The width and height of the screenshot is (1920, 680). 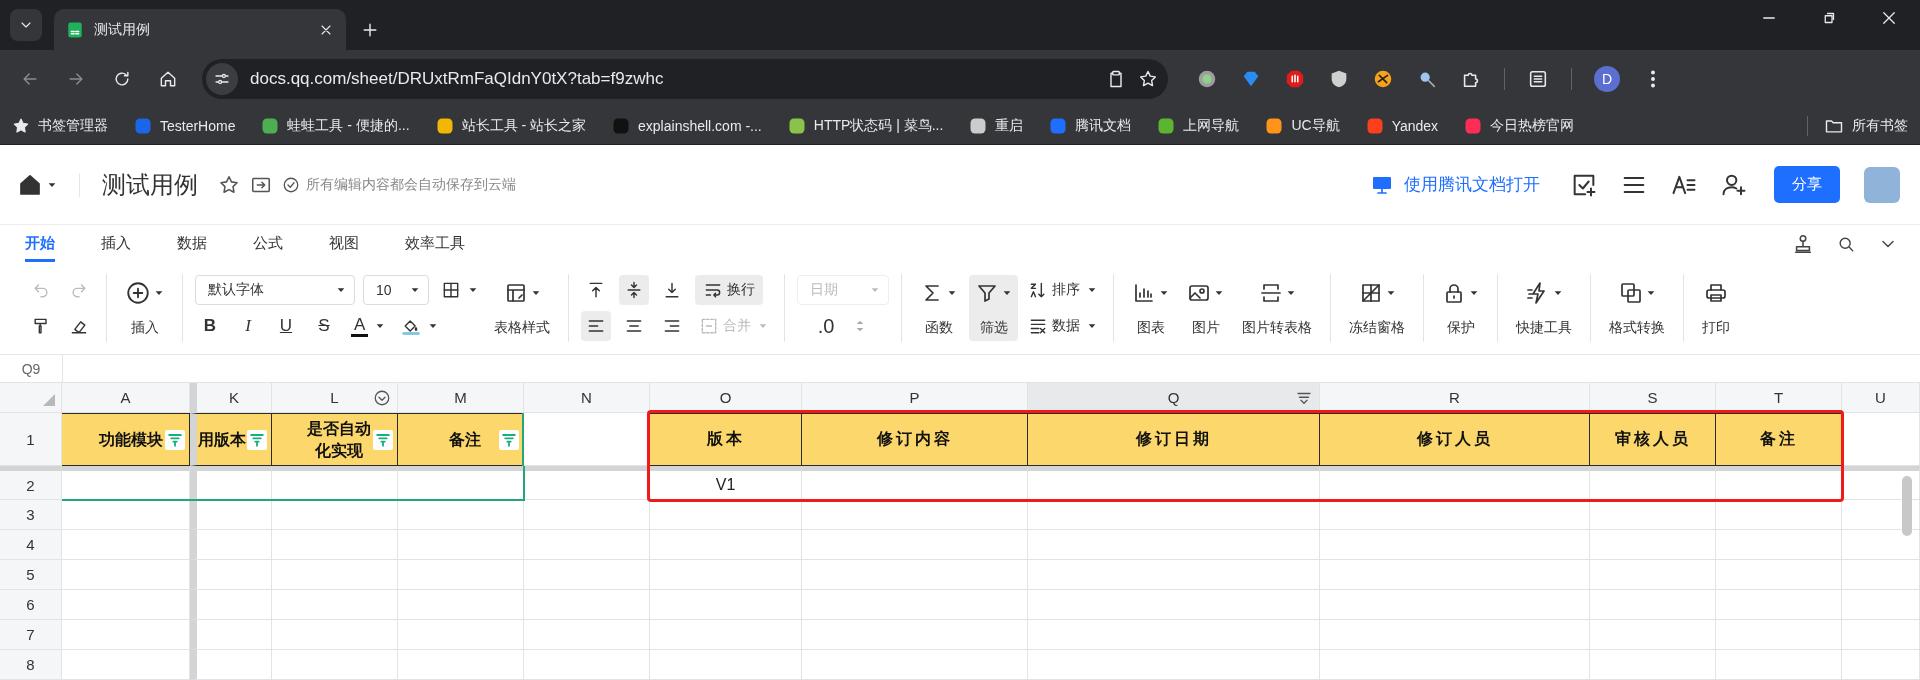 What do you see at coordinates (144, 308) in the screenshot?
I see `insert-button: 插入` at bounding box center [144, 308].